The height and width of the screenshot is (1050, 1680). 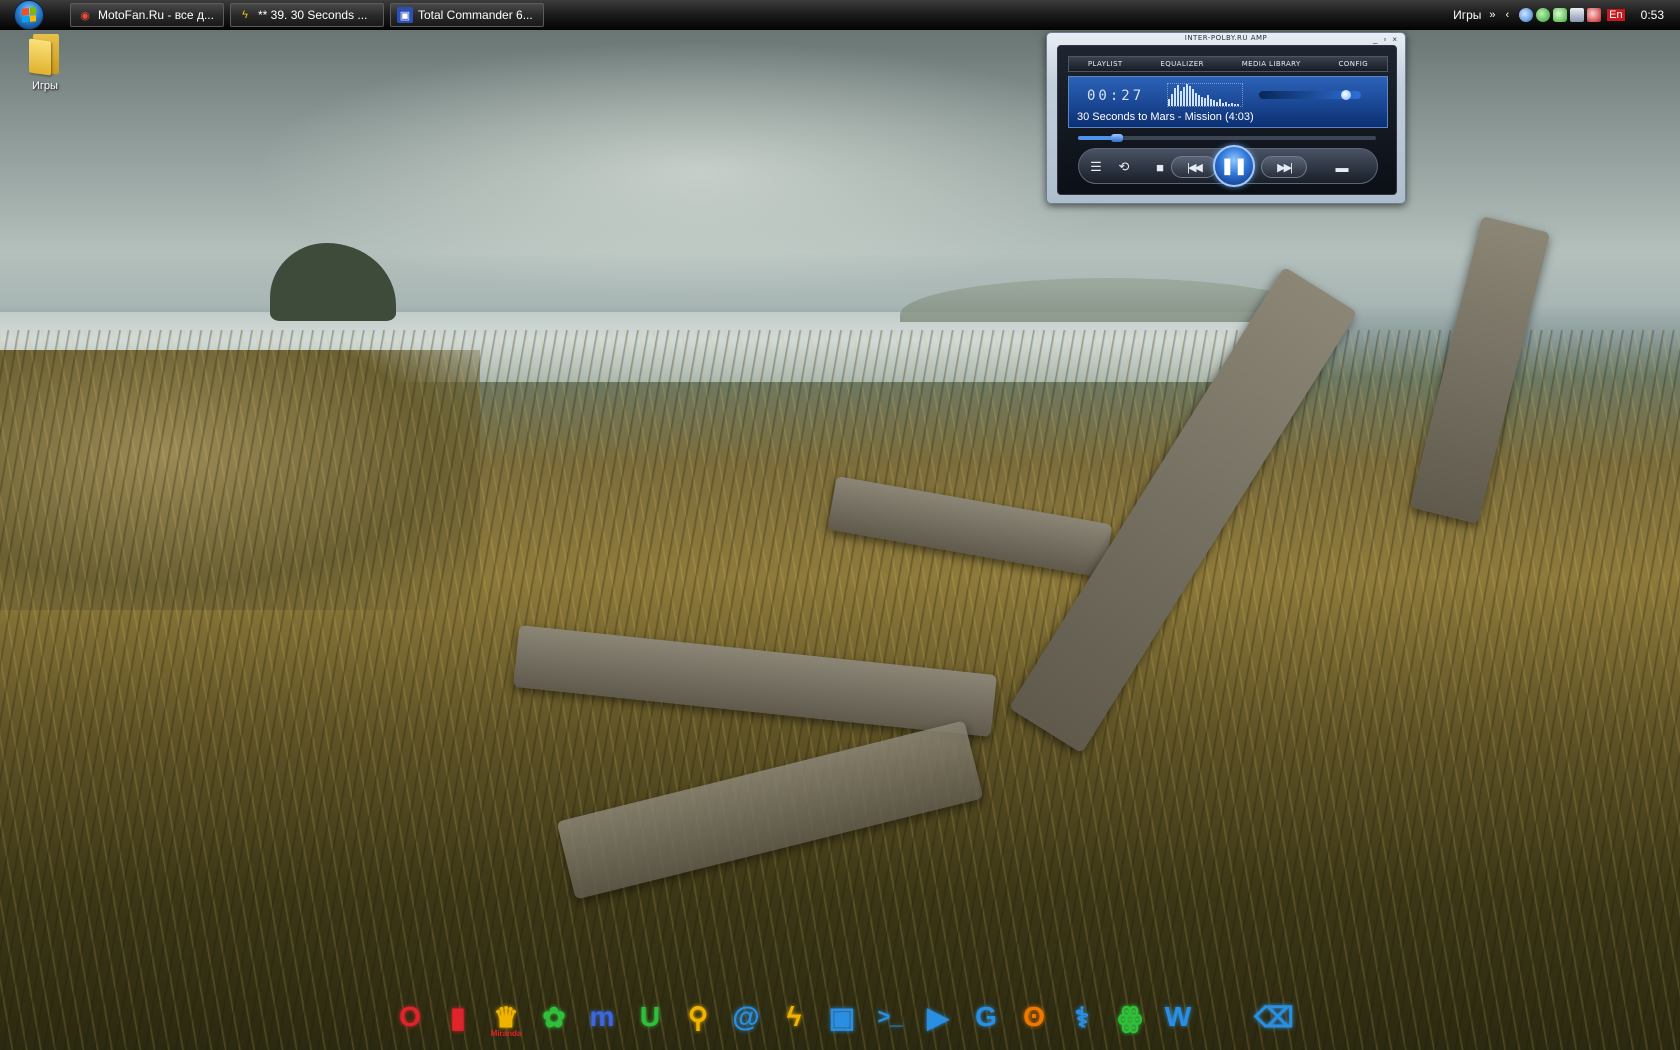 What do you see at coordinates (1271, 64) in the screenshot?
I see `menu-media-library: MEDIA LIBRARY` at bounding box center [1271, 64].